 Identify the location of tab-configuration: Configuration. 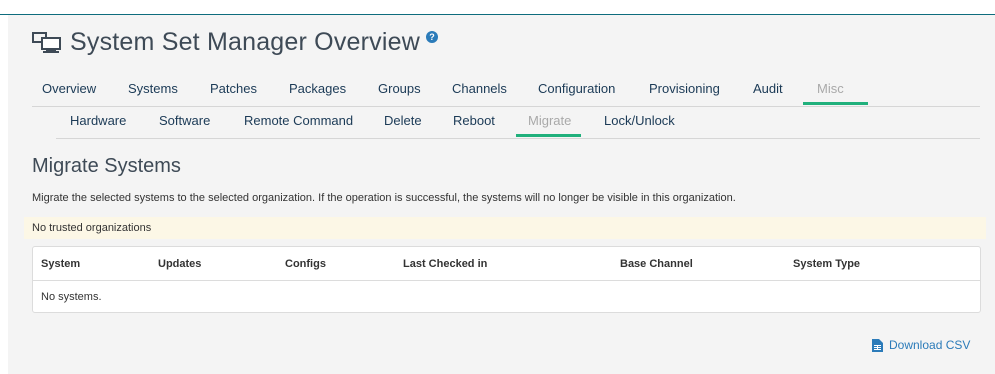
(576, 88).